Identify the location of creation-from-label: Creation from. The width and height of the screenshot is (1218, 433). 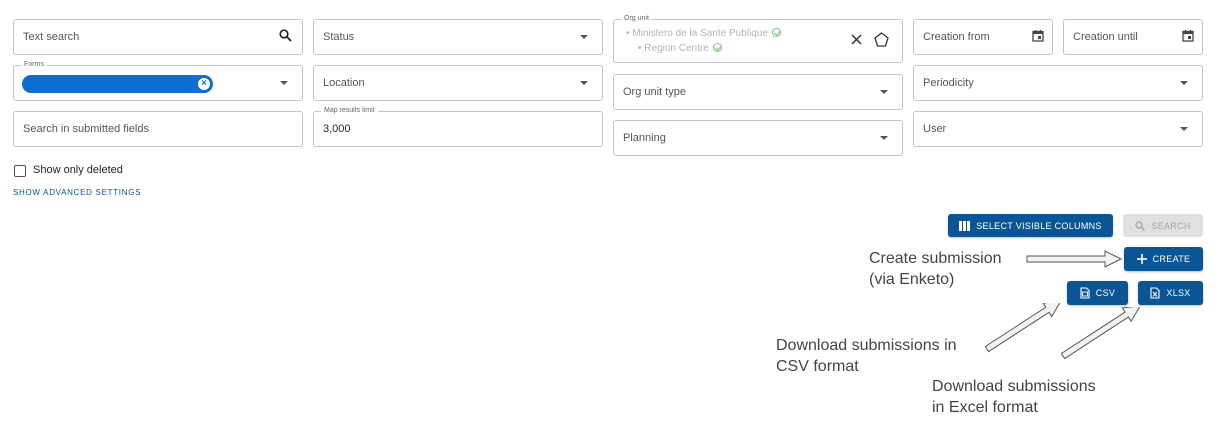
(956, 37).